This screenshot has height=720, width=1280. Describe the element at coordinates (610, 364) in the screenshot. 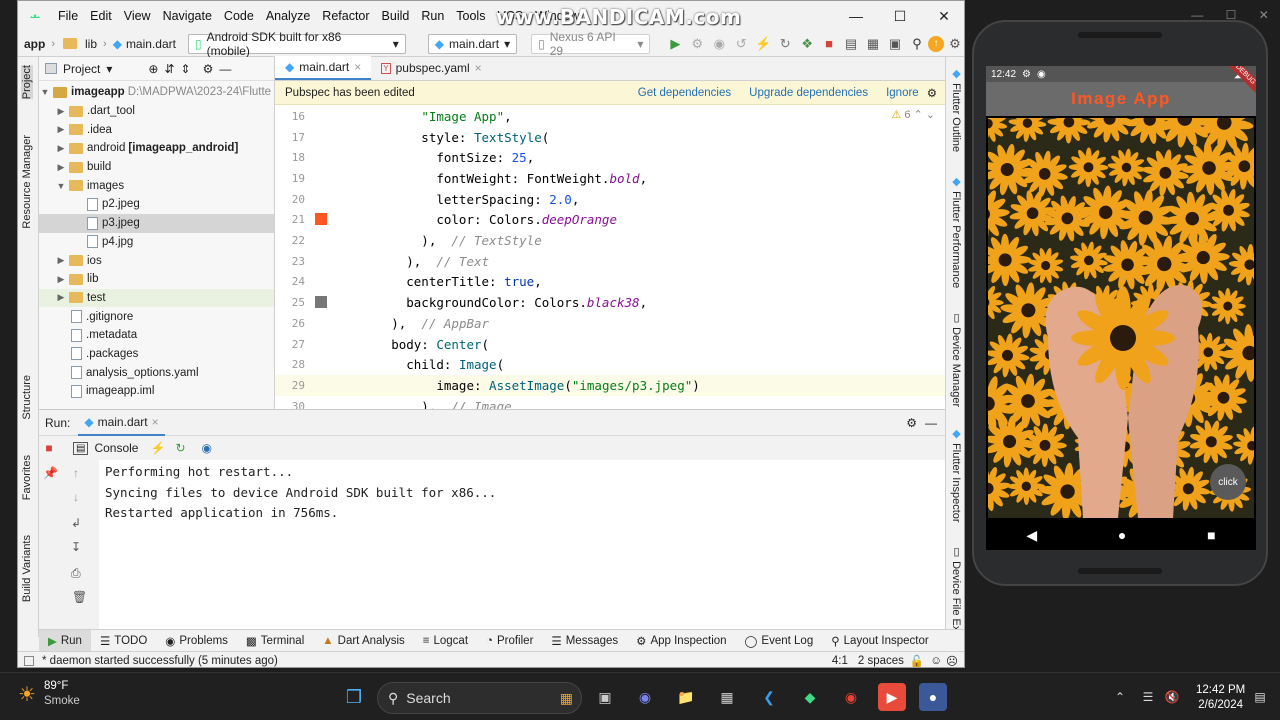

I see `code-line: 28 child: Image(` at that location.